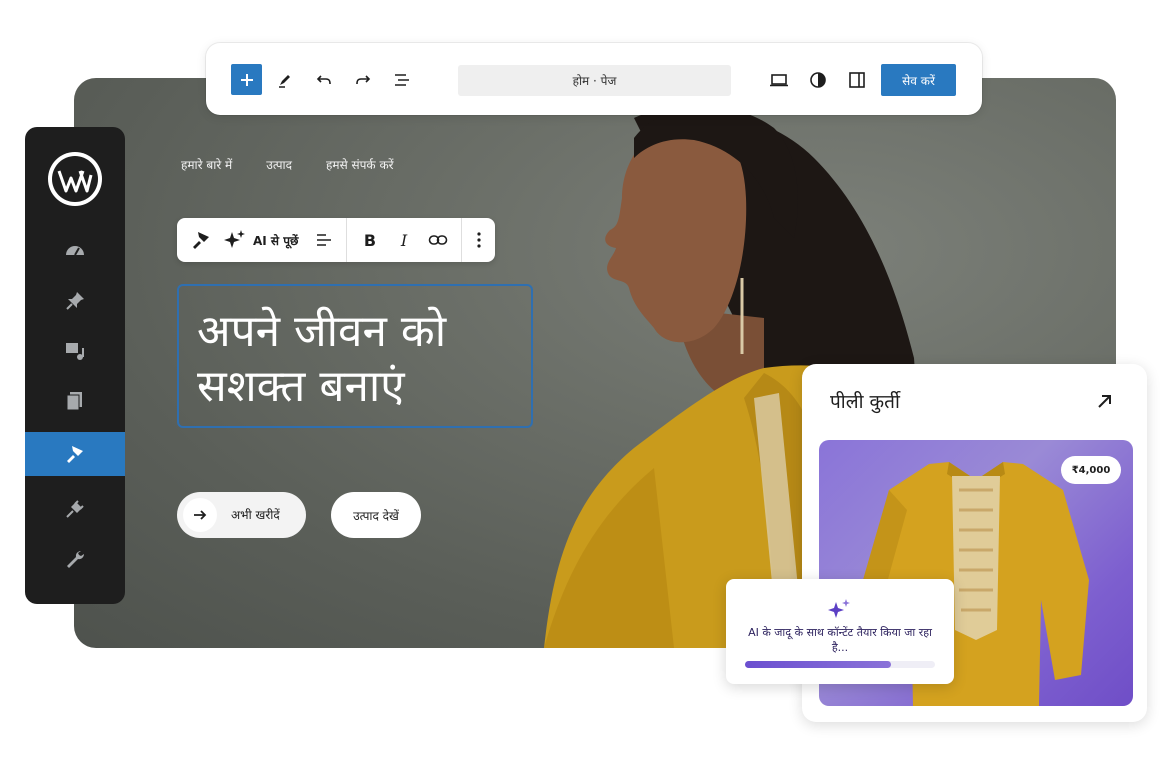  I want to click on styles-button, so click(818, 80).